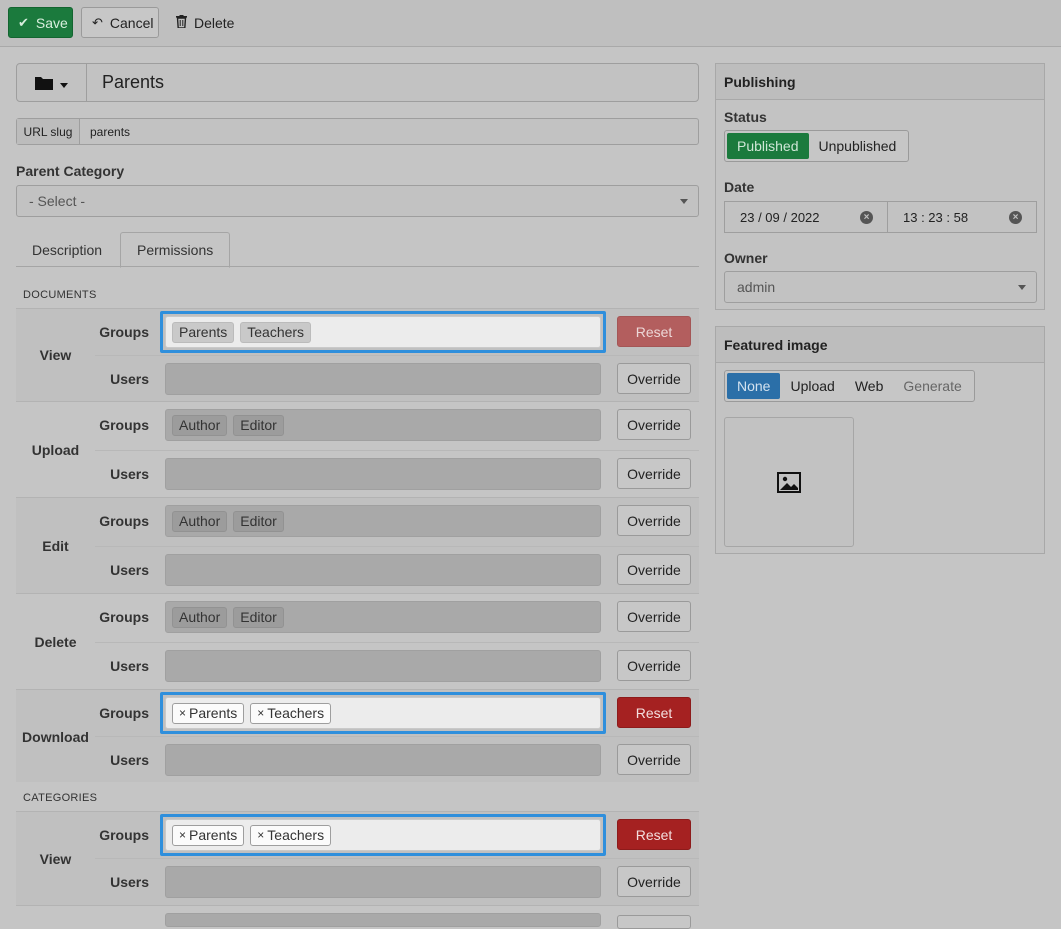 This screenshot has width=1061, height=929. What do you see at coordinates (203, 332) in the screenshot?
I see `tag: Parents` at bounding box center [203, 332].